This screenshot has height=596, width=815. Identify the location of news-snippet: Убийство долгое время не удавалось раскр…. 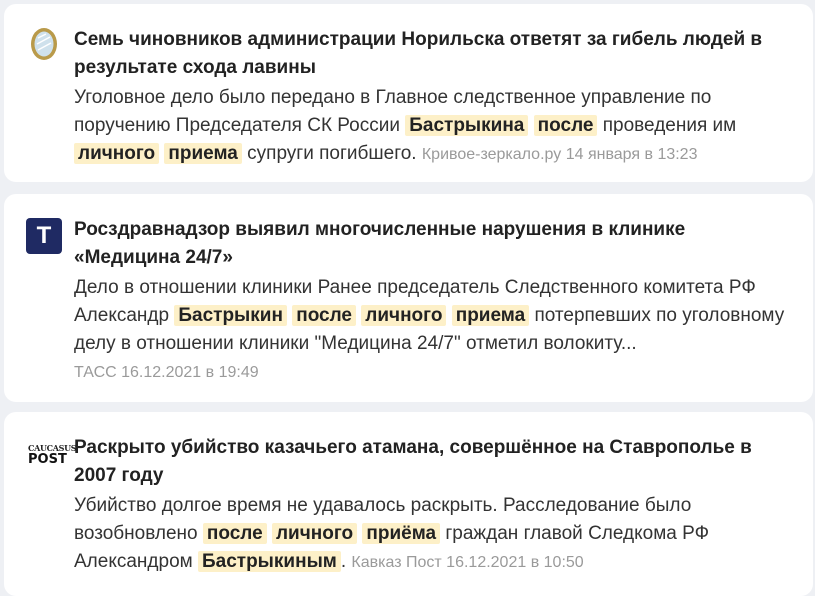
(434, 534).